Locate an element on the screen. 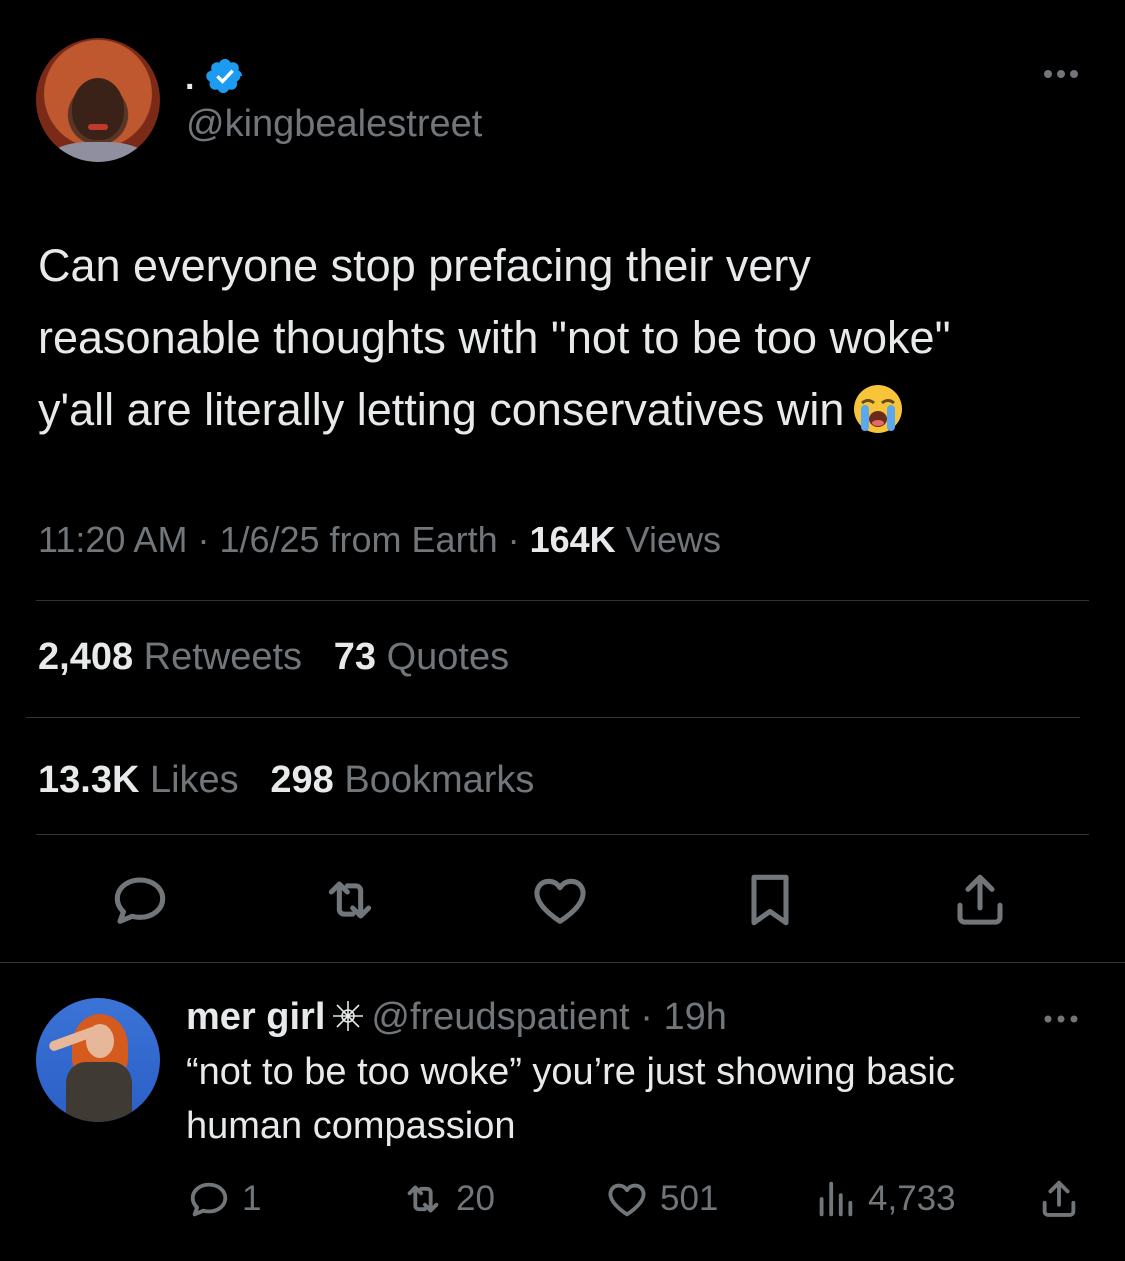 The image size is (1125, 1261). quotes-stat: 73 Quotes is located at coordinates (421, 657).